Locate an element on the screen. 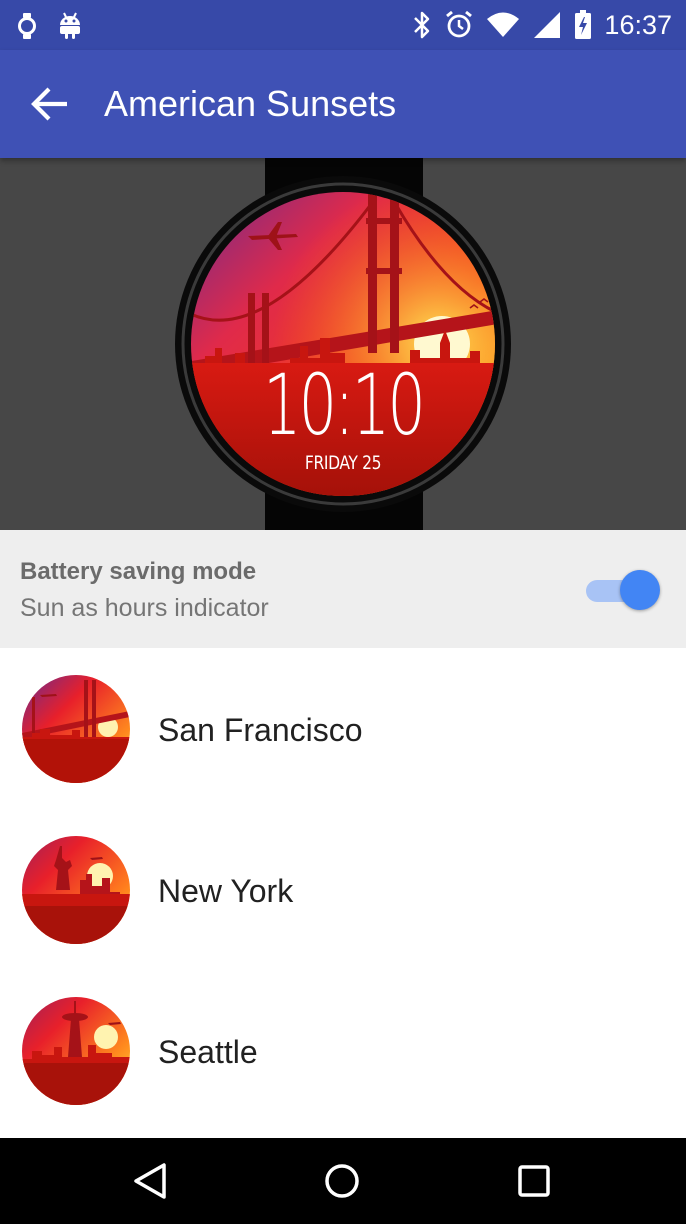  watch-icon is located at coordinates (27, 26).